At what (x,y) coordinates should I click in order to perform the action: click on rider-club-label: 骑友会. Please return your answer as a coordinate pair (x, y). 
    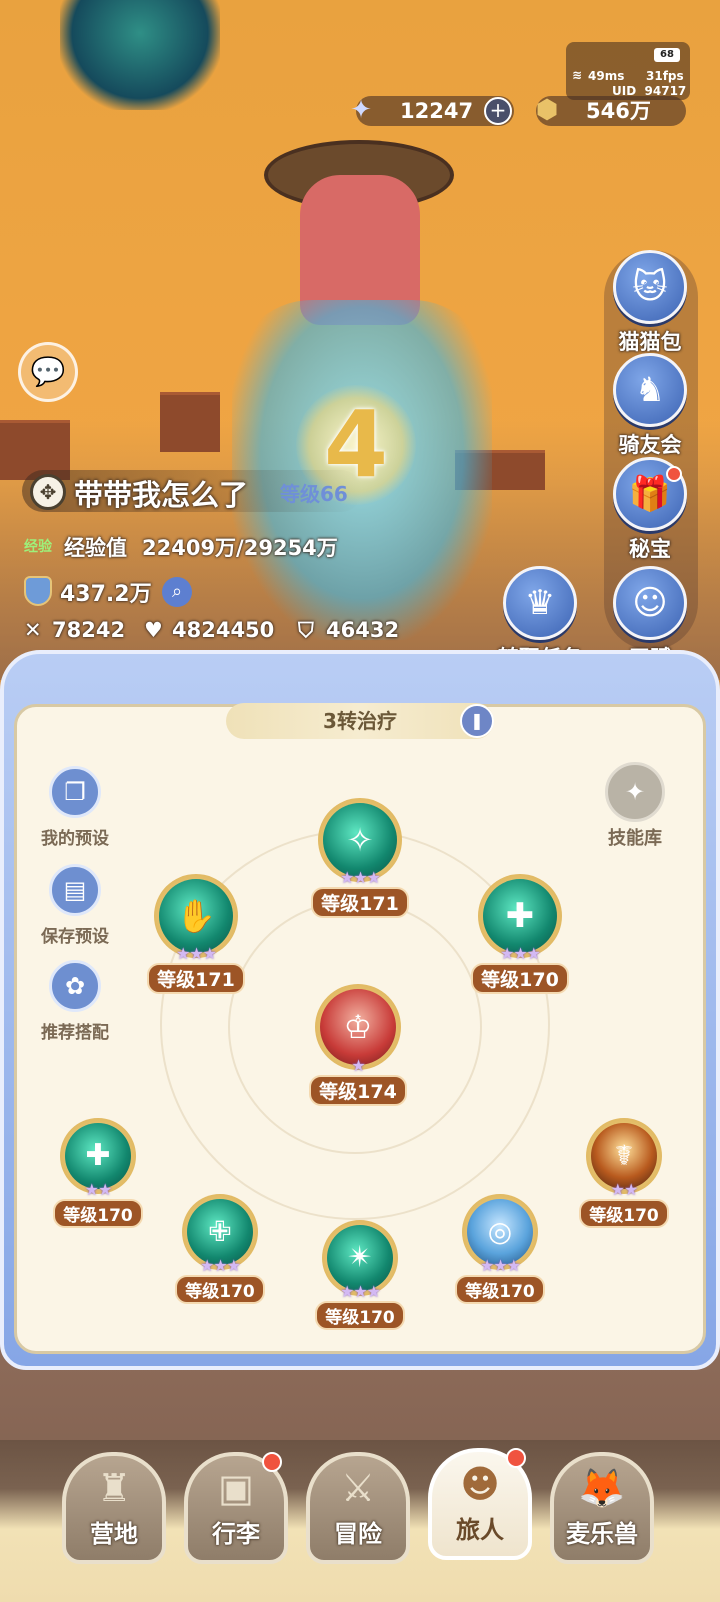
    Looking at the image, I should click on (650, 445).